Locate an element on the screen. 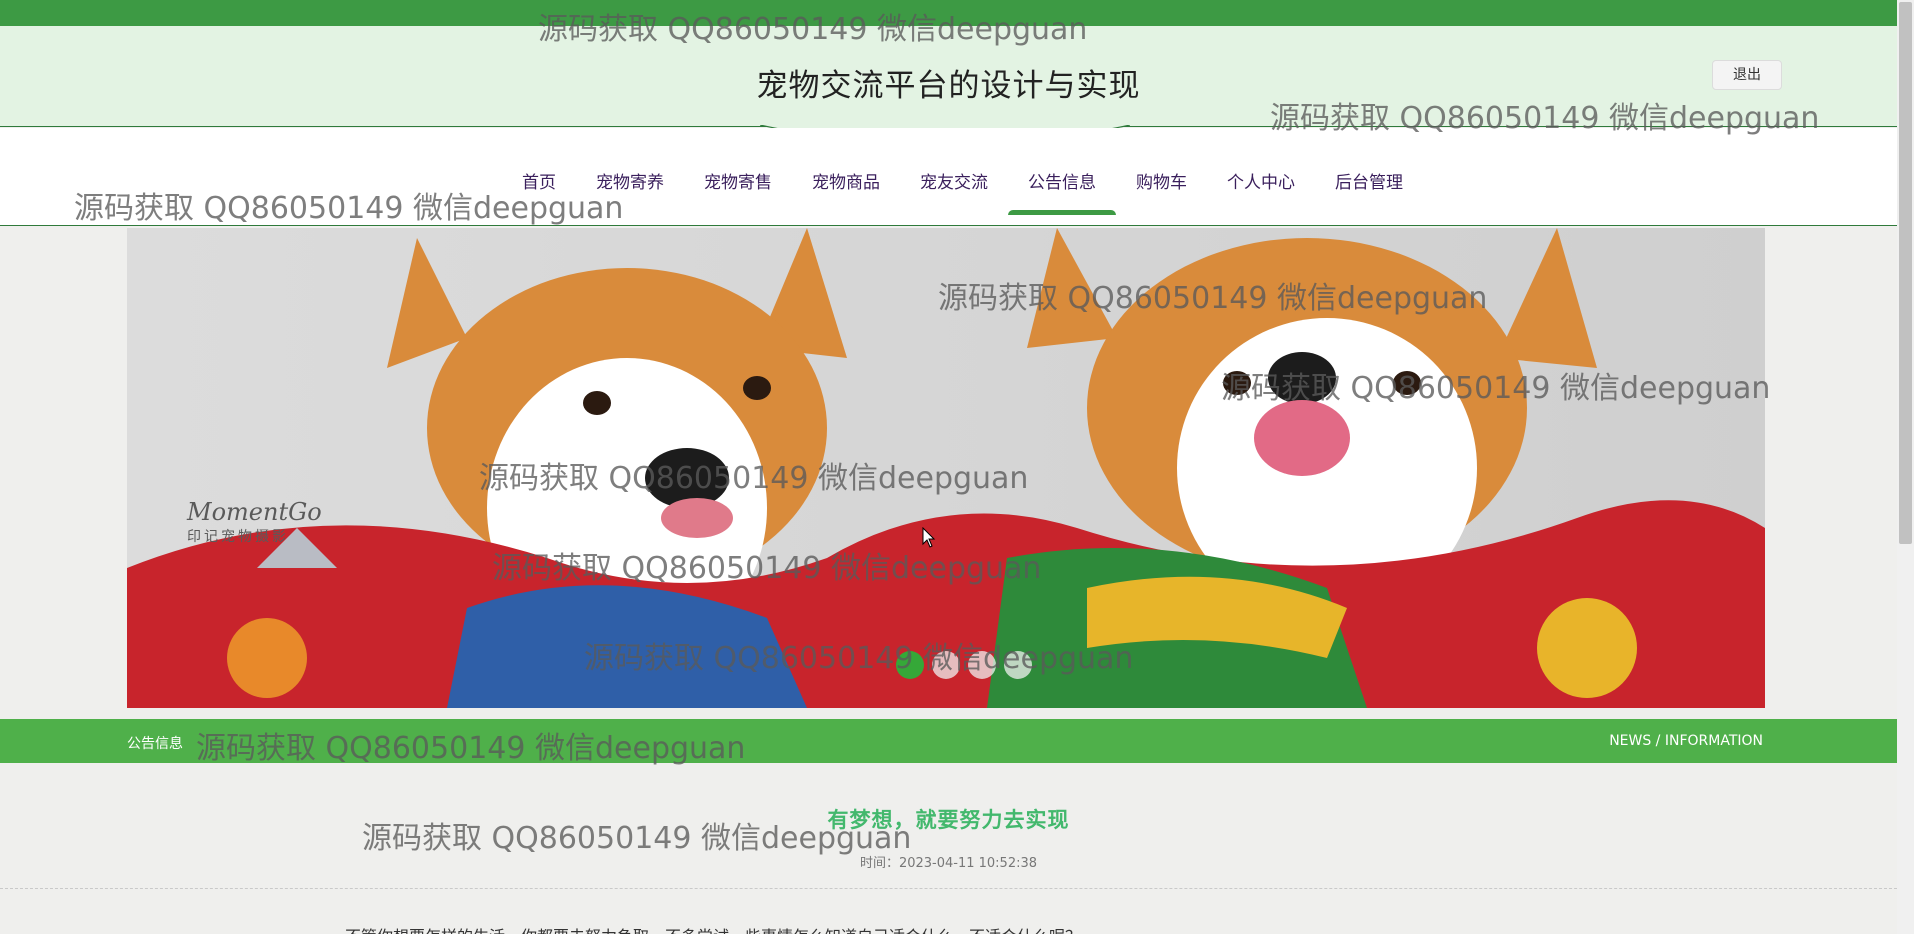  nav-item-pet-forum: 宠友交流 is located at coordinates (954, 188).